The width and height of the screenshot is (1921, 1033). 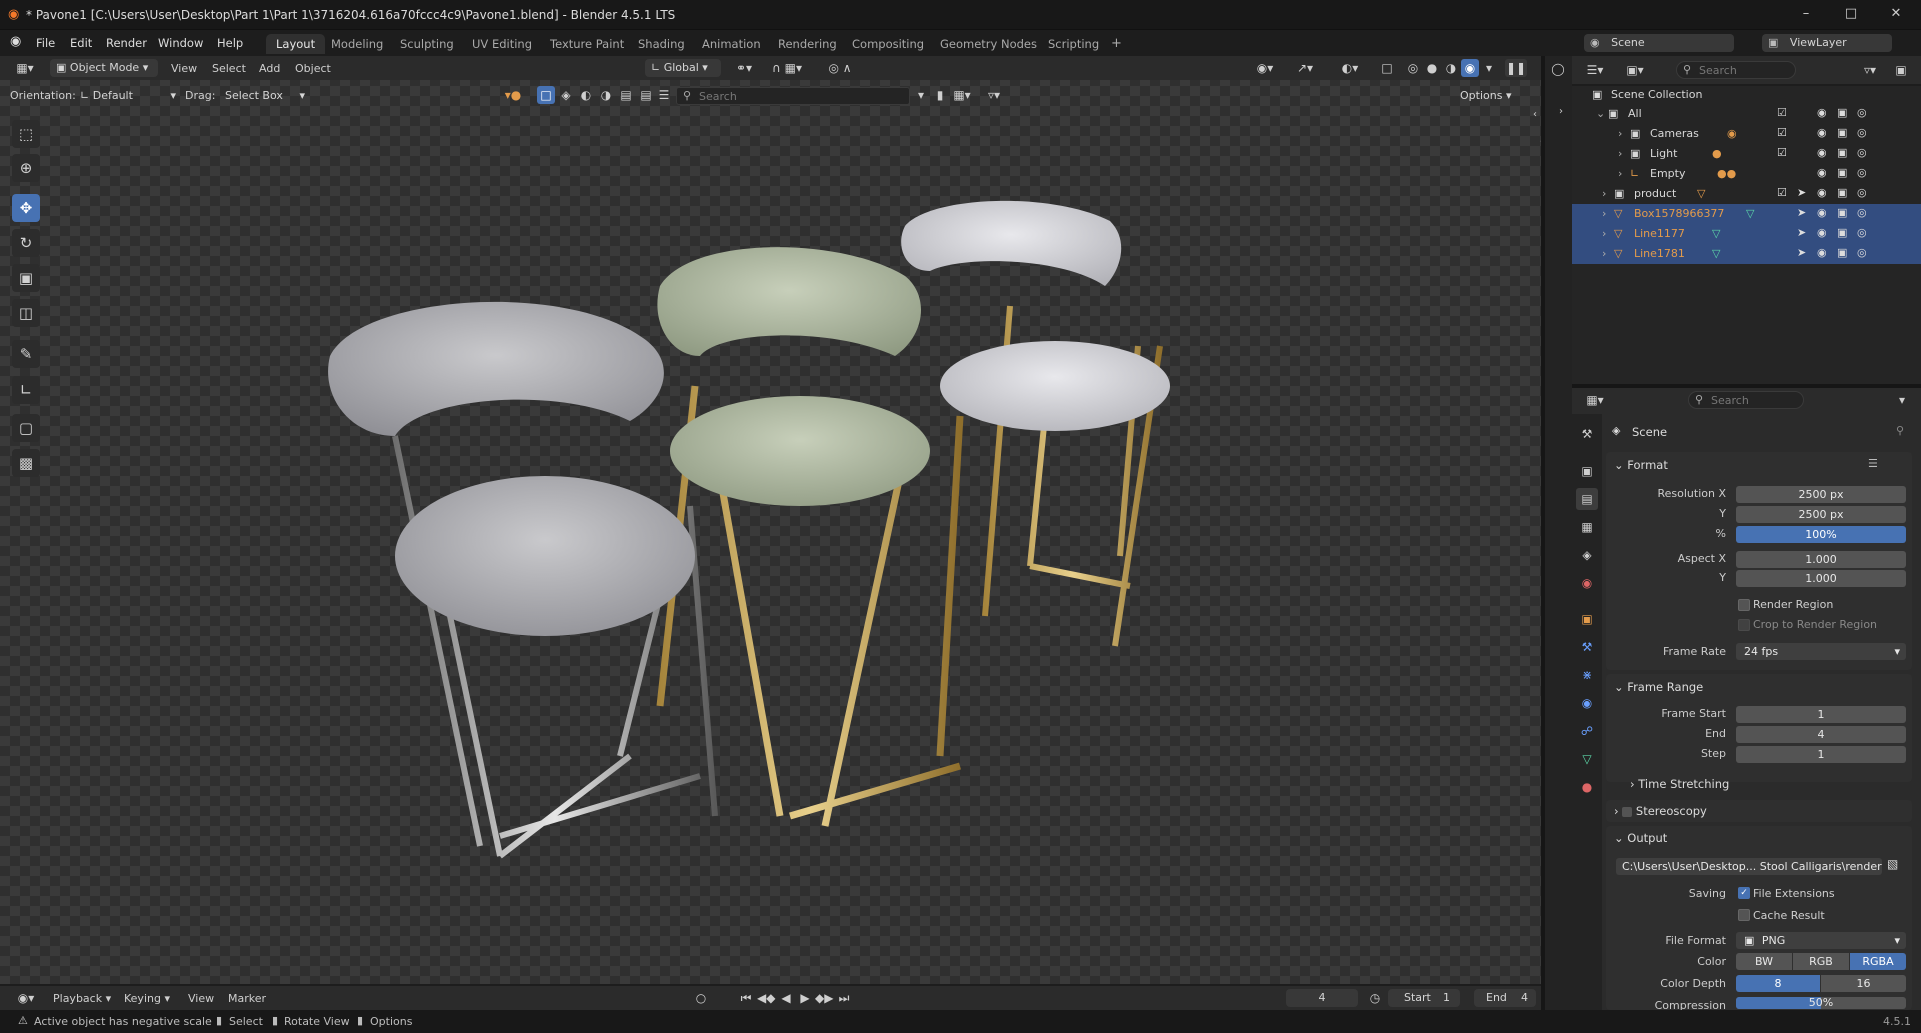 What do you see at coordinates (26, 390) in the screenshot?
I see `measure-icon: ∟` at bounding box center [26, 390].